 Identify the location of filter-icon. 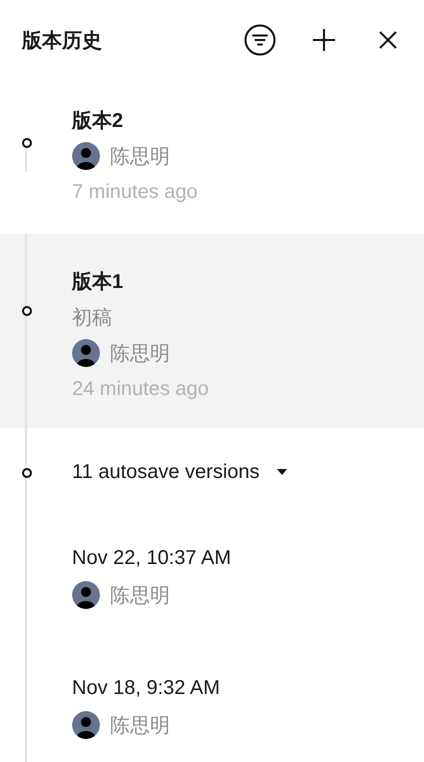
(260, 40).